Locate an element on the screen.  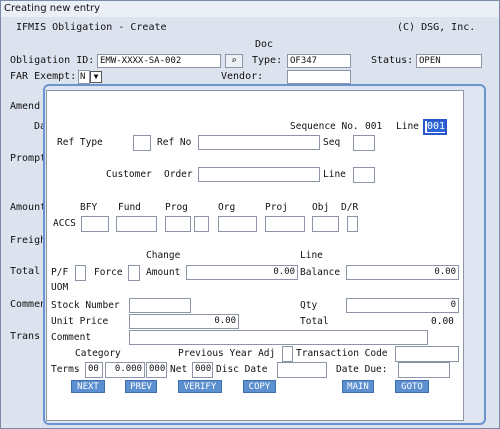
search-icon: ⌕ is located at coordinates (234, 61).